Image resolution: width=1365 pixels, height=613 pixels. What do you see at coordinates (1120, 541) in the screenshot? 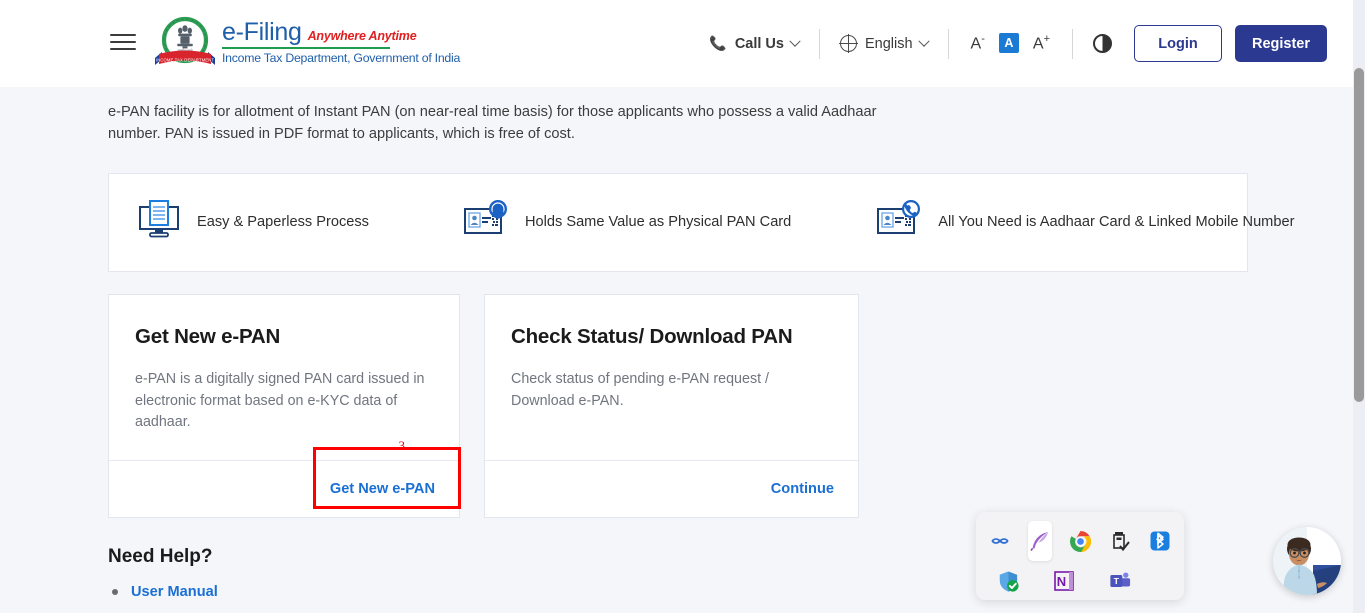
I see `safely-remove-usb-icon` at bounding box center [1120, 541].